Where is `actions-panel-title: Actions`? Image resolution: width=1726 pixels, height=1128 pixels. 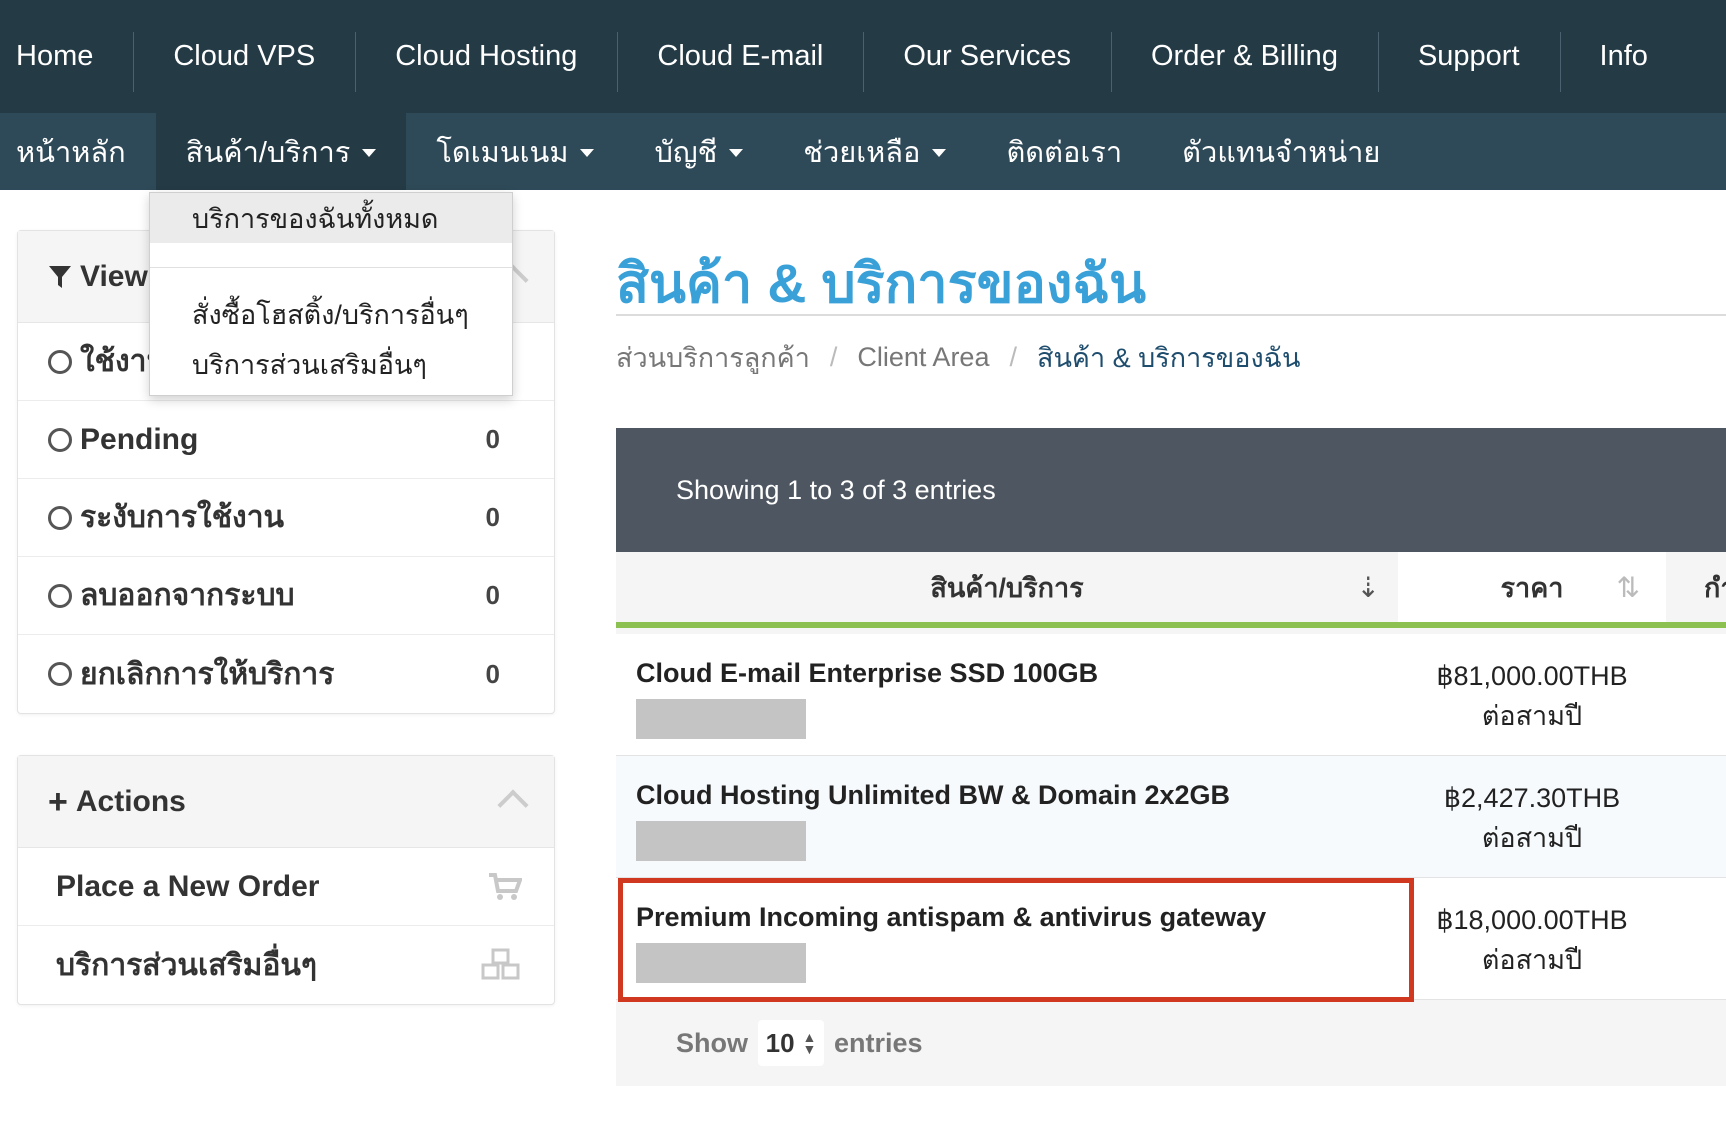
actions-panel-title: Actions is located at coordinates (130, 801).